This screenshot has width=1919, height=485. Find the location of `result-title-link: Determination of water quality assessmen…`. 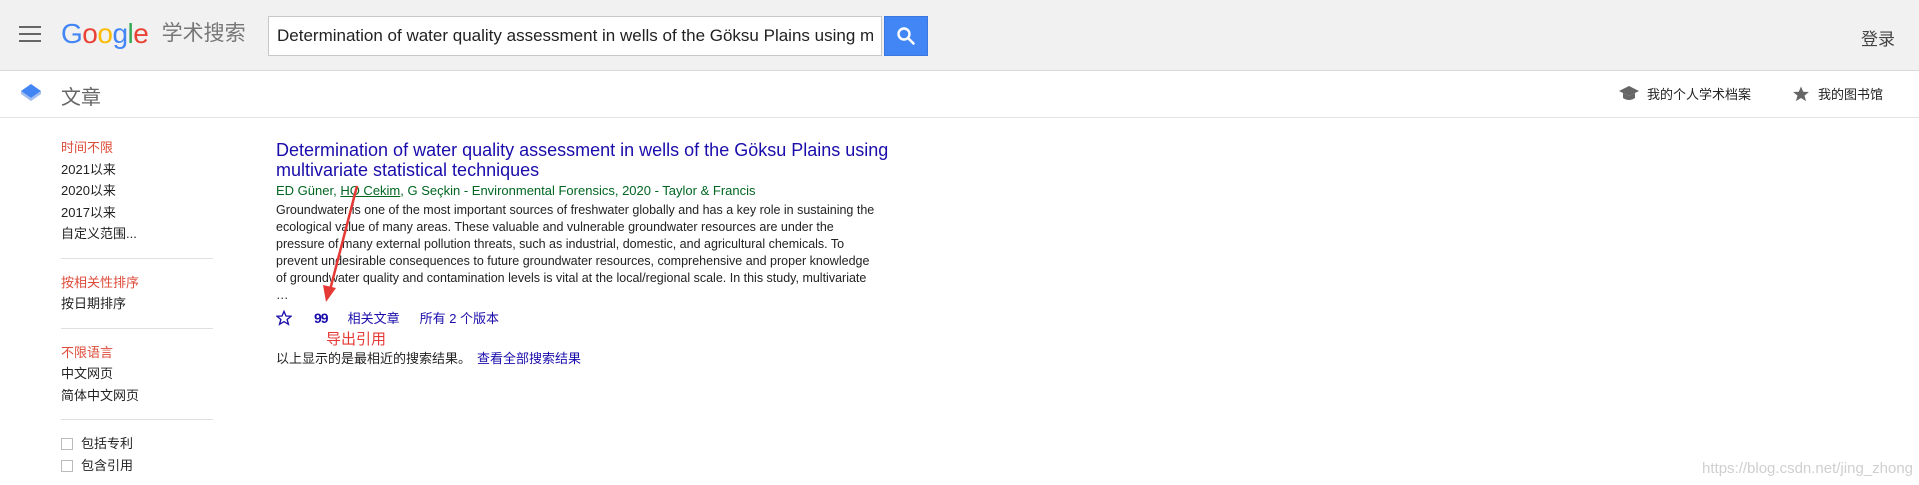

result-title-link: Determination of water quality assessmen… is located at coordinates (606, 160).